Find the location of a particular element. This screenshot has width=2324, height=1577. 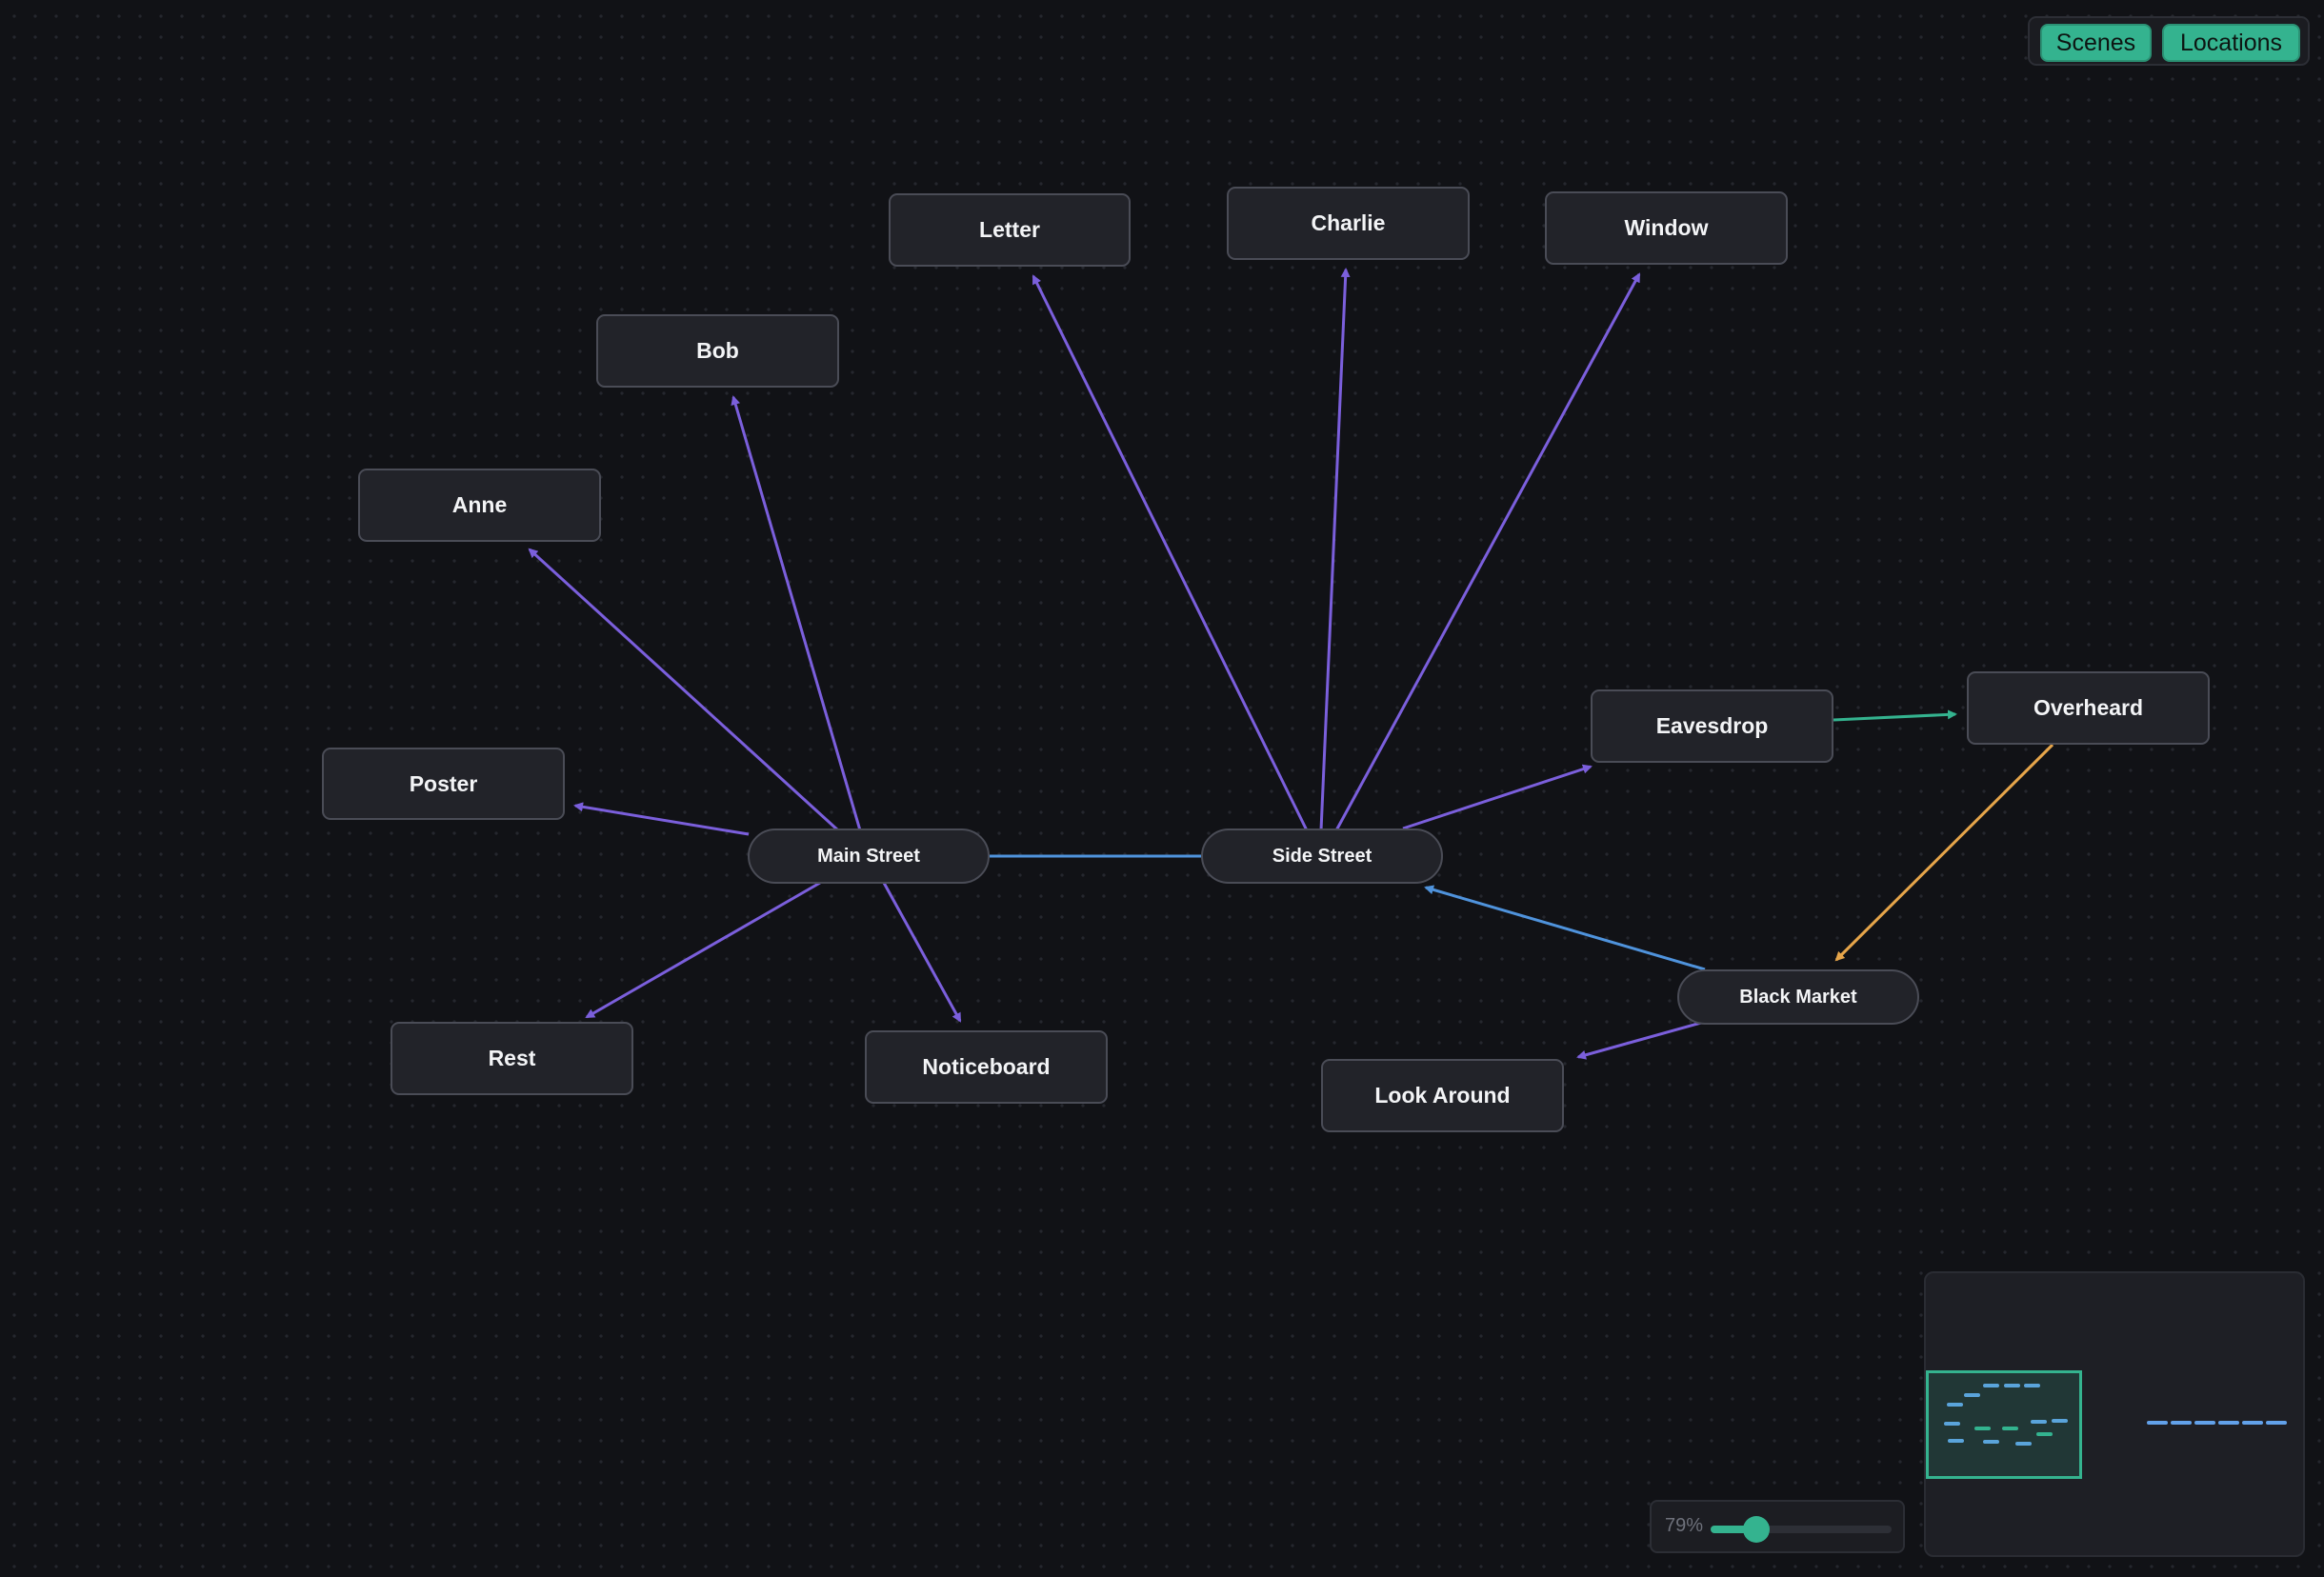

edge-black-market-look-around is located at coordinates (1639, 1040).